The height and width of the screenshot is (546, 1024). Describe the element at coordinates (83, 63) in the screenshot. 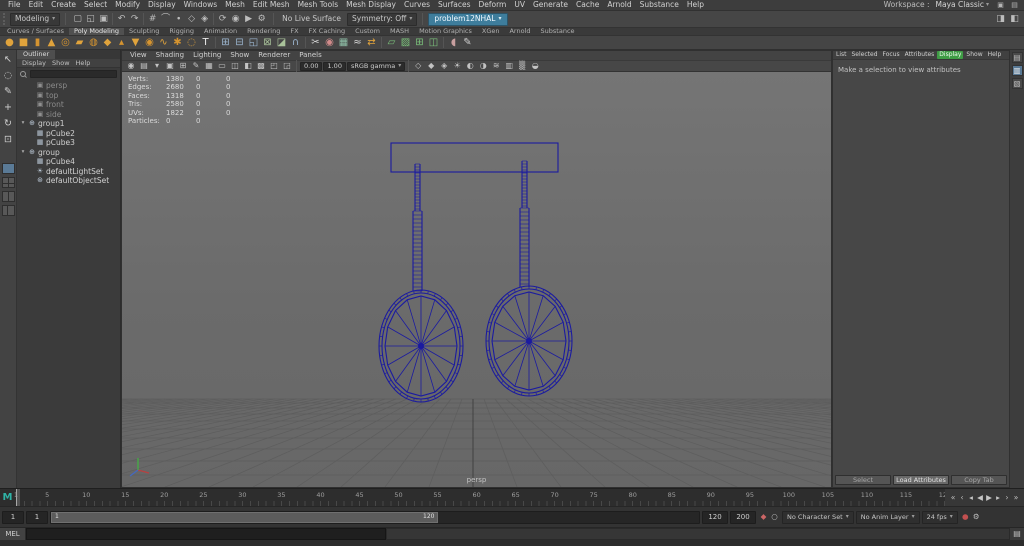

I see `outliner-menu-help: Help` at that location.